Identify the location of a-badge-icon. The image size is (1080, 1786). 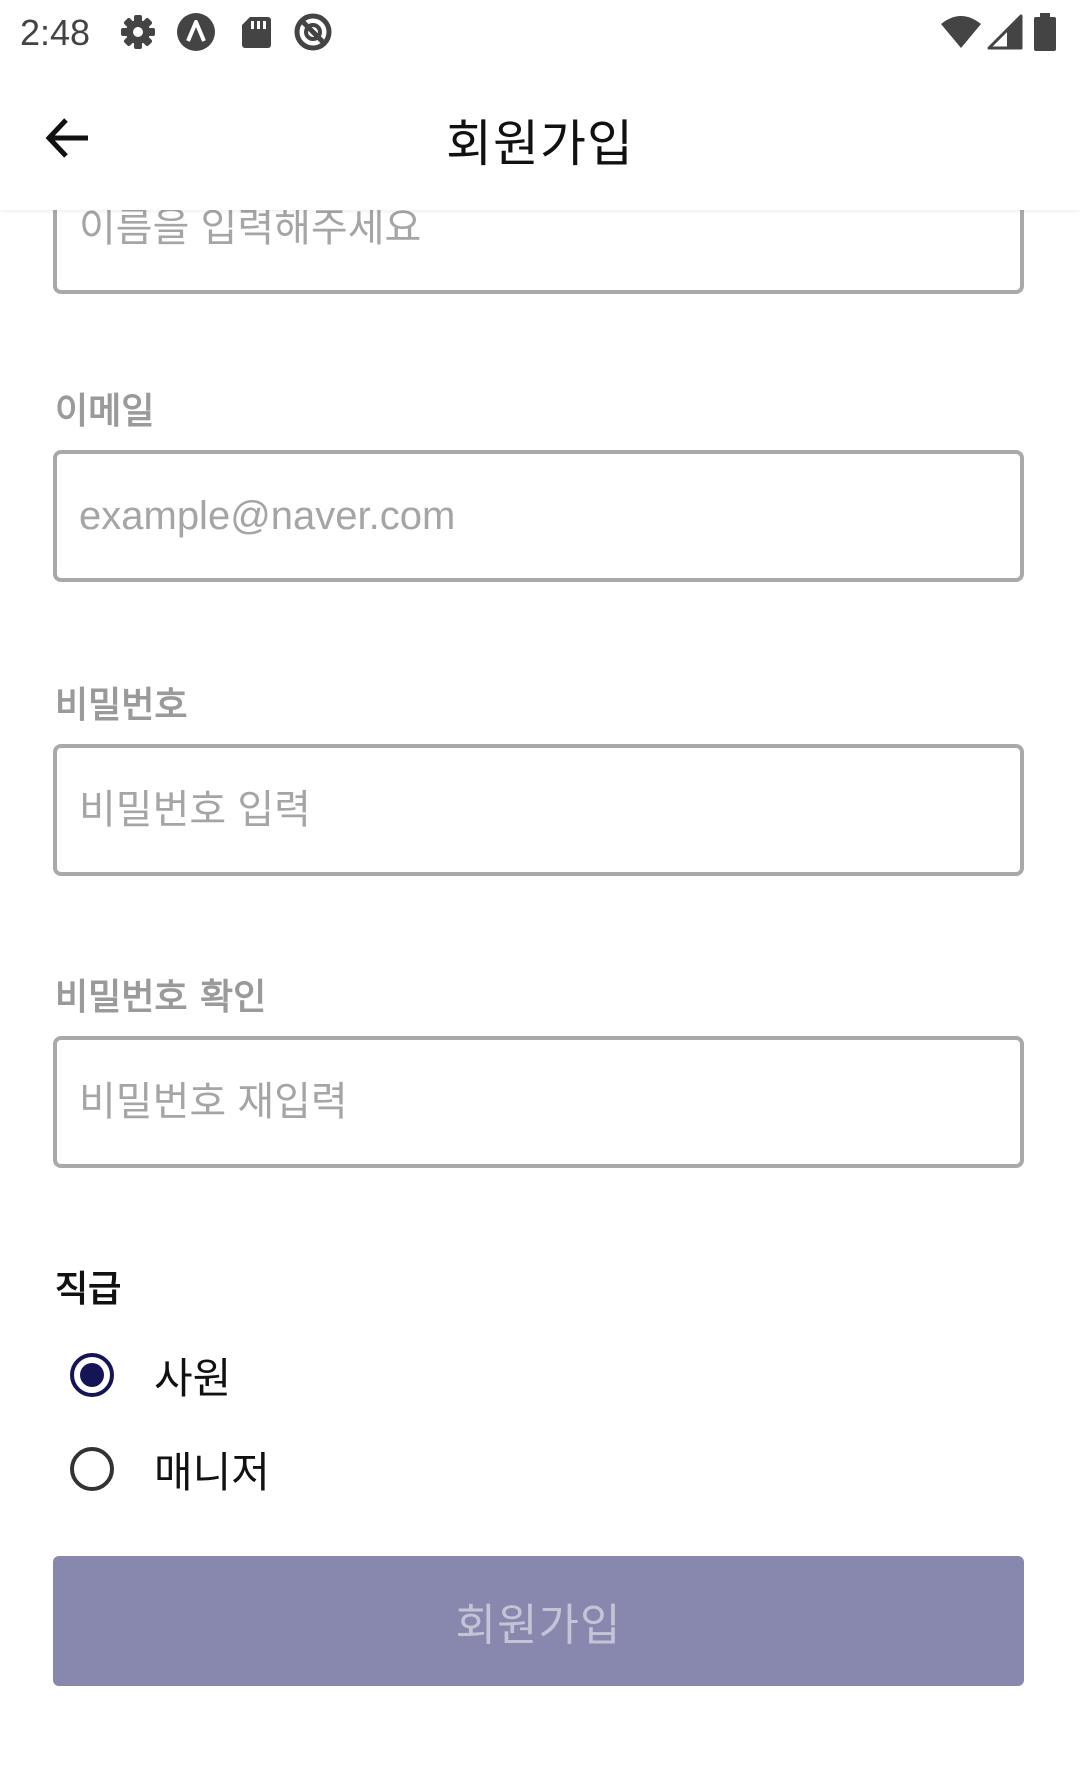
(196, 32).